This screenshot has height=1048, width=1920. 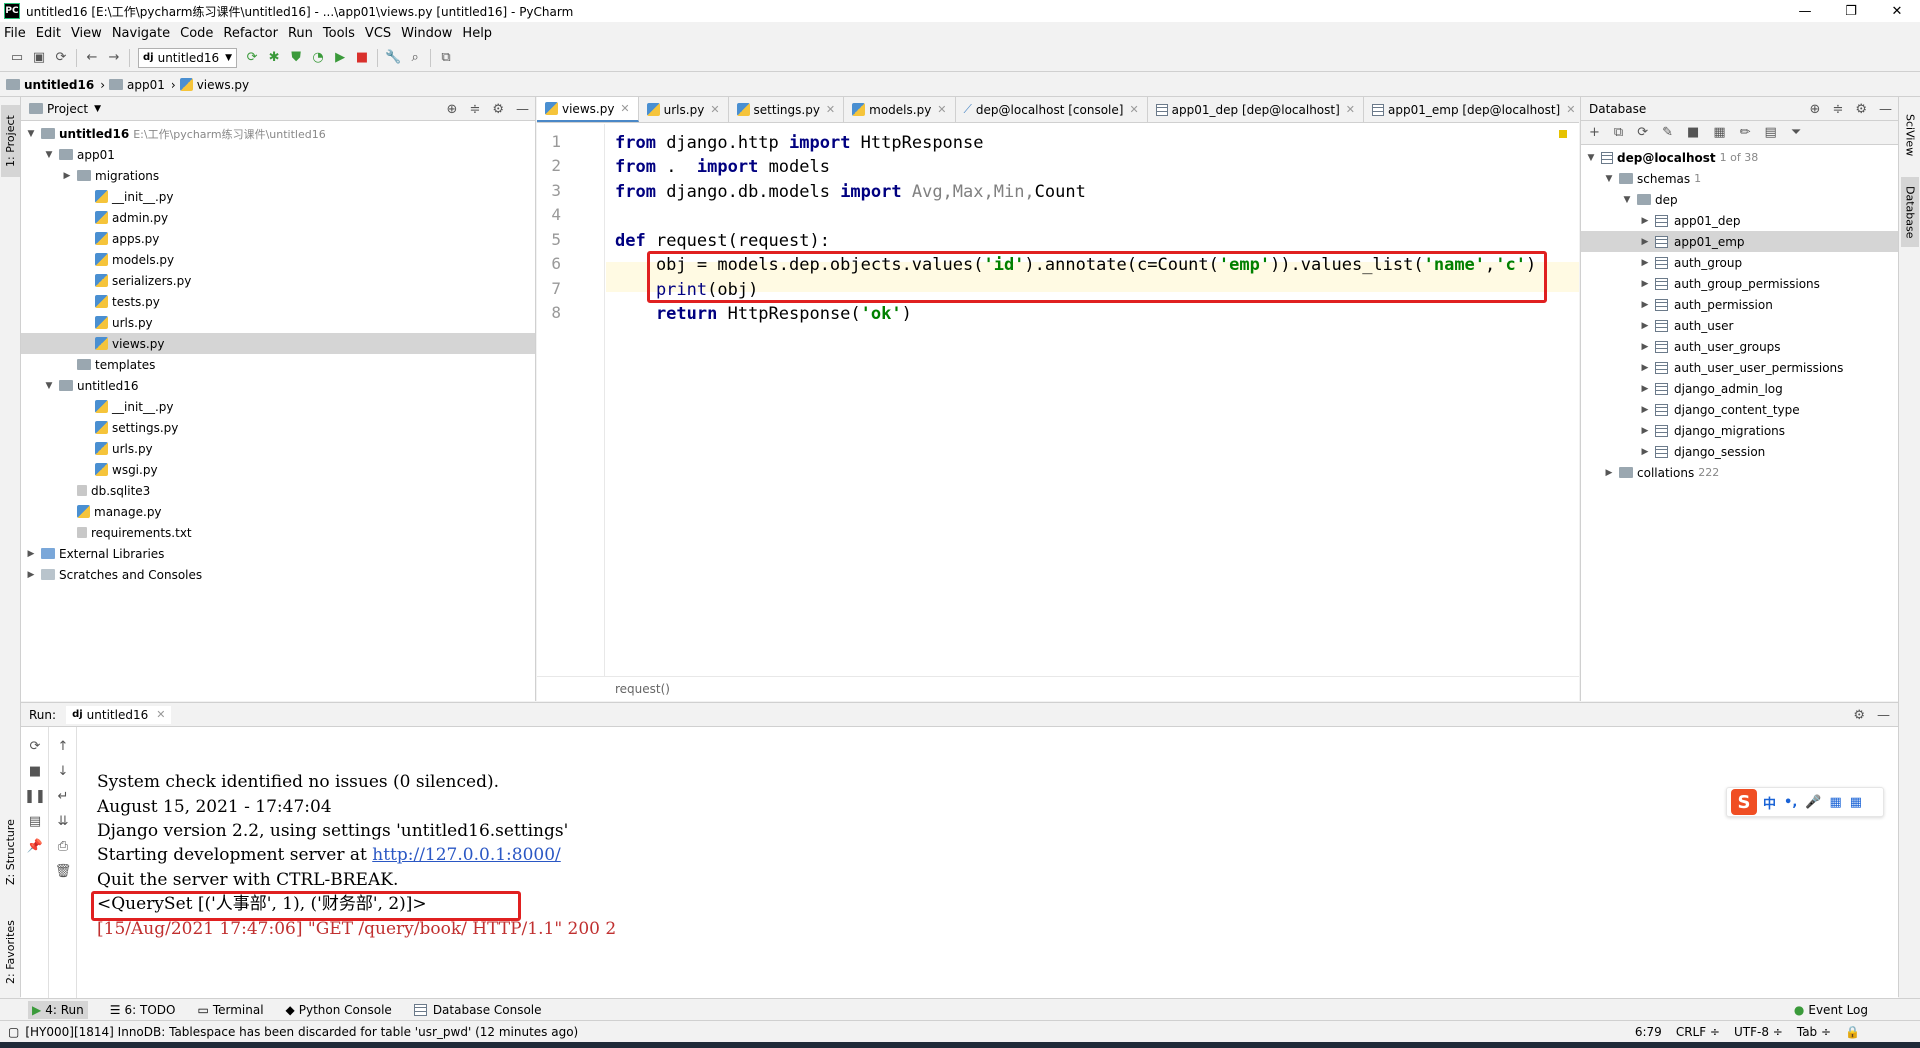 What do you see at coordinates (1739, 367) in the screenshot?
I see `db-tree-item: ▶ auth_user_user_permissions` at bounding box center [1739, 367].